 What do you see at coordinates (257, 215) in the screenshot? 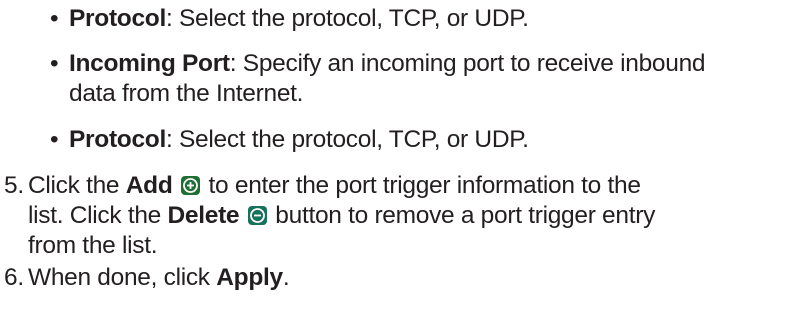
I see `remove-circle-icon` at bounding box center [257, 215].